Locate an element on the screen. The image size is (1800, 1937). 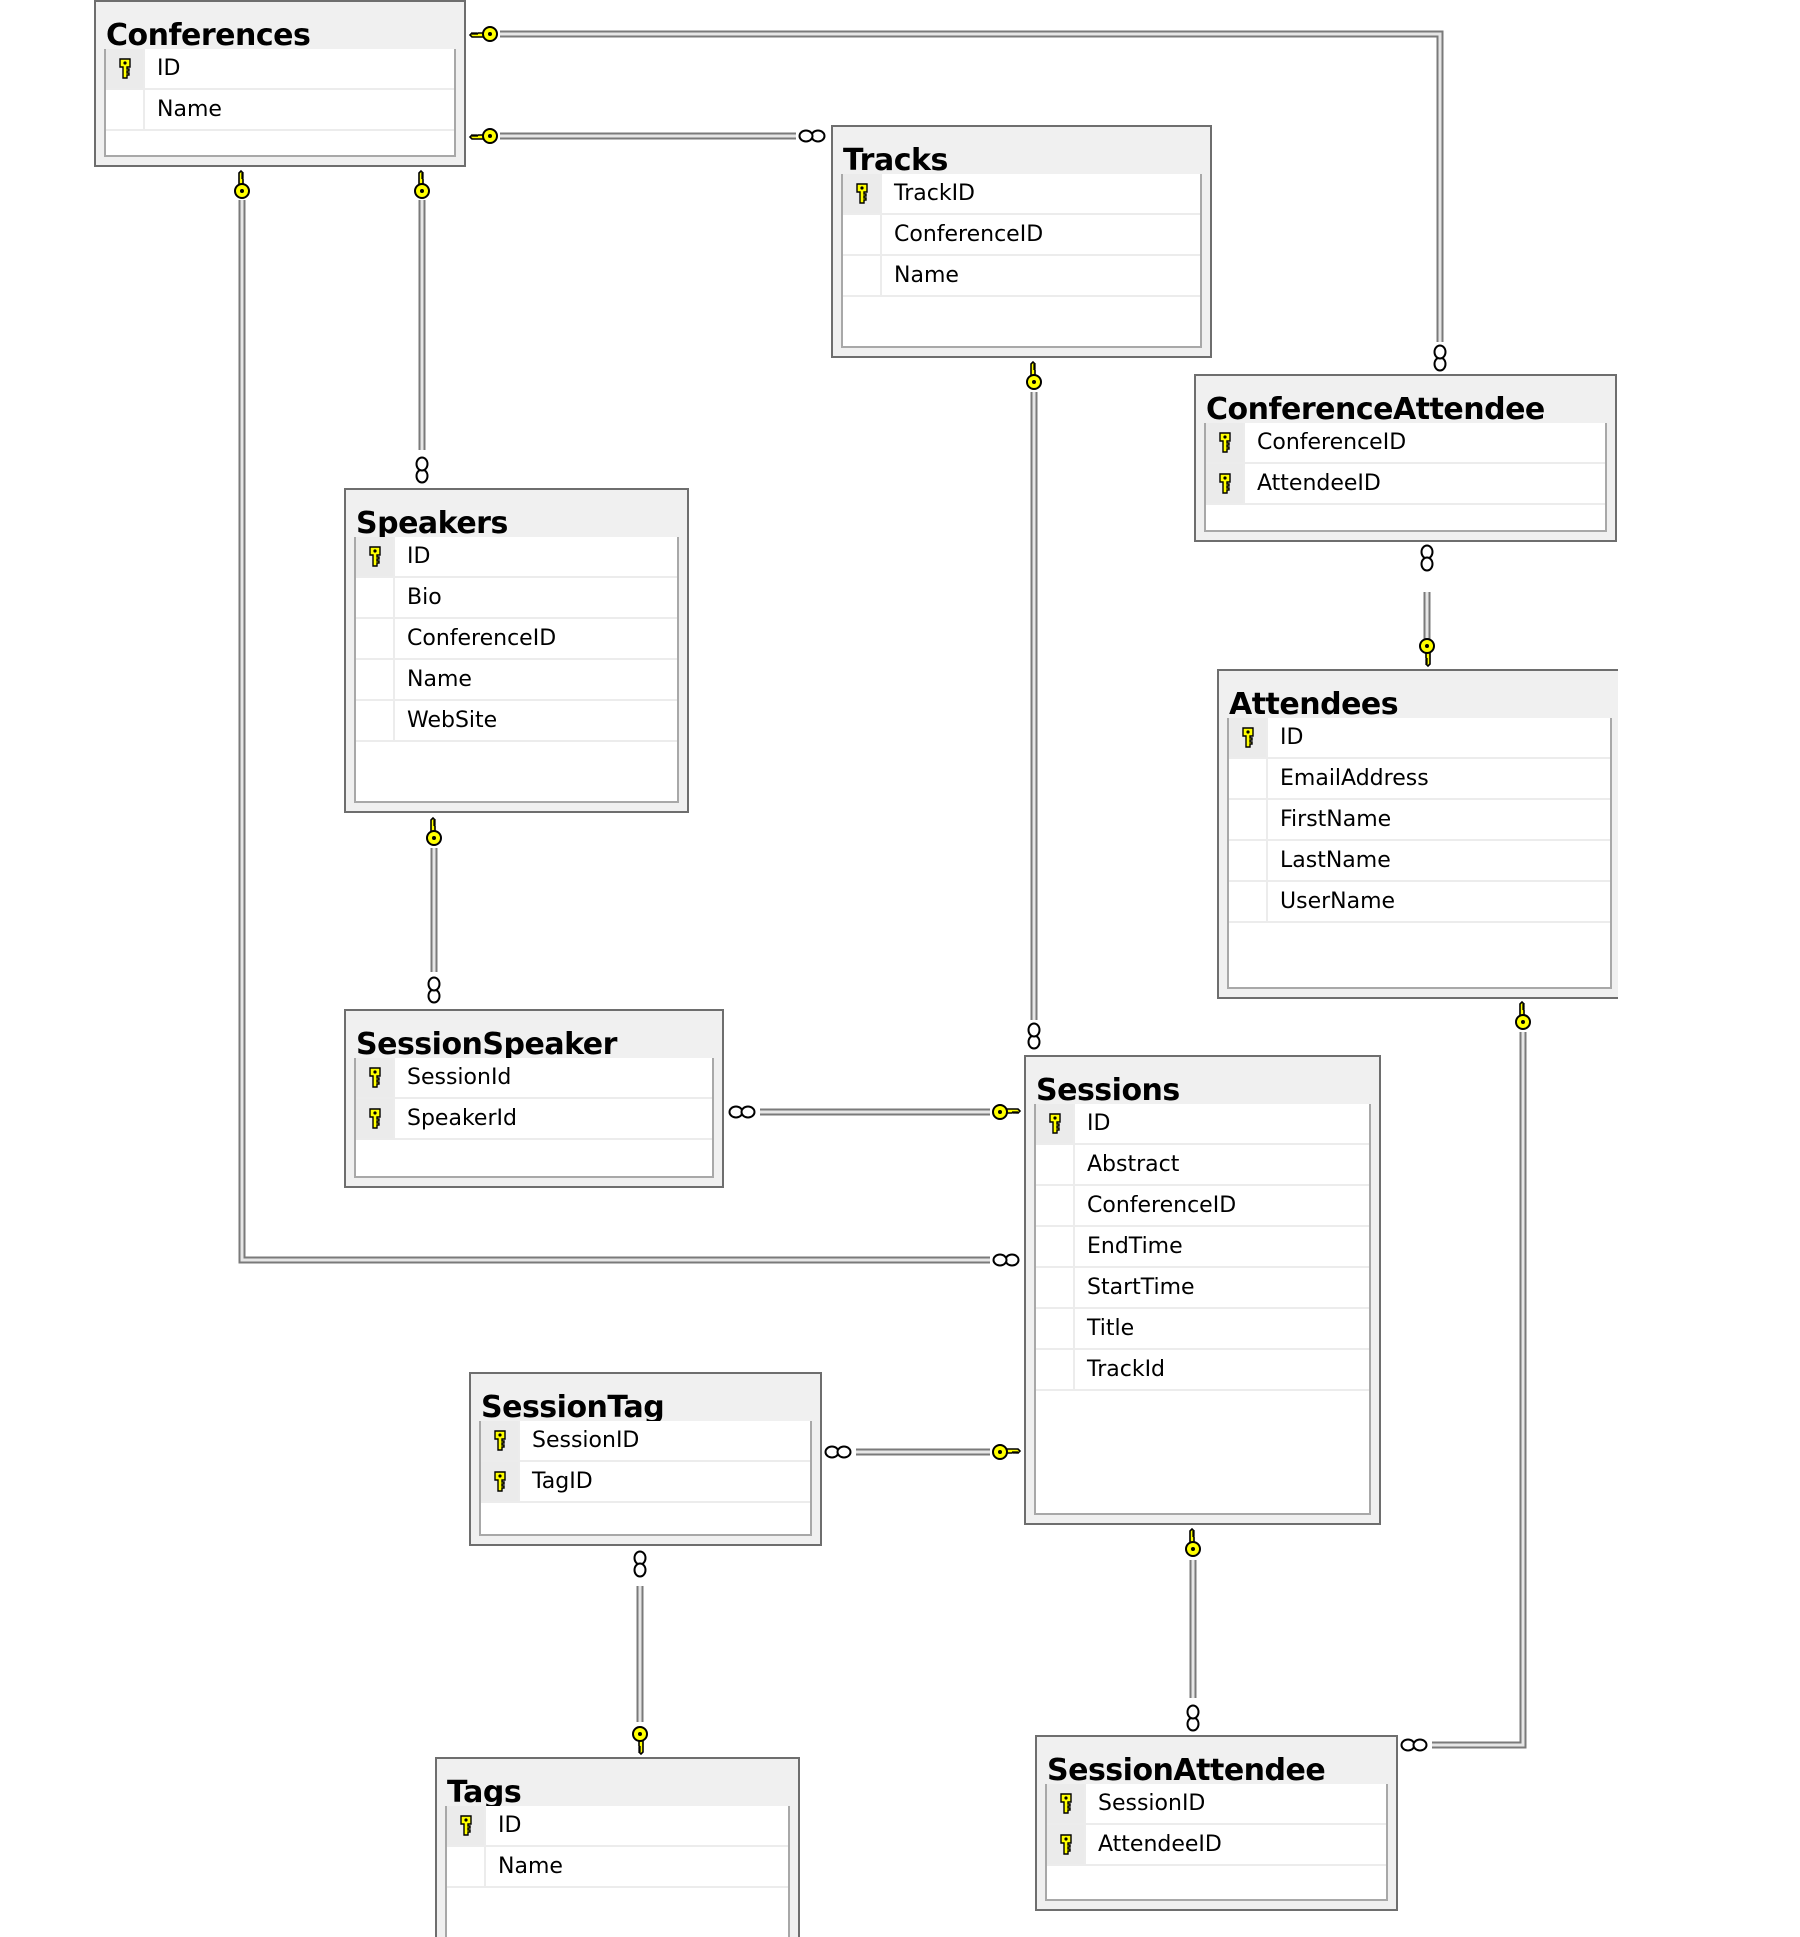
column-grid: SessionID AttendeeID is located at coordinates (1216, 1842).